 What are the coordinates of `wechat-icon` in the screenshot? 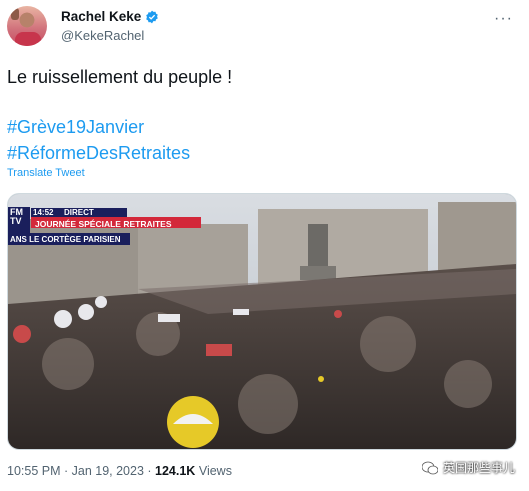 It's located at (429, 467).